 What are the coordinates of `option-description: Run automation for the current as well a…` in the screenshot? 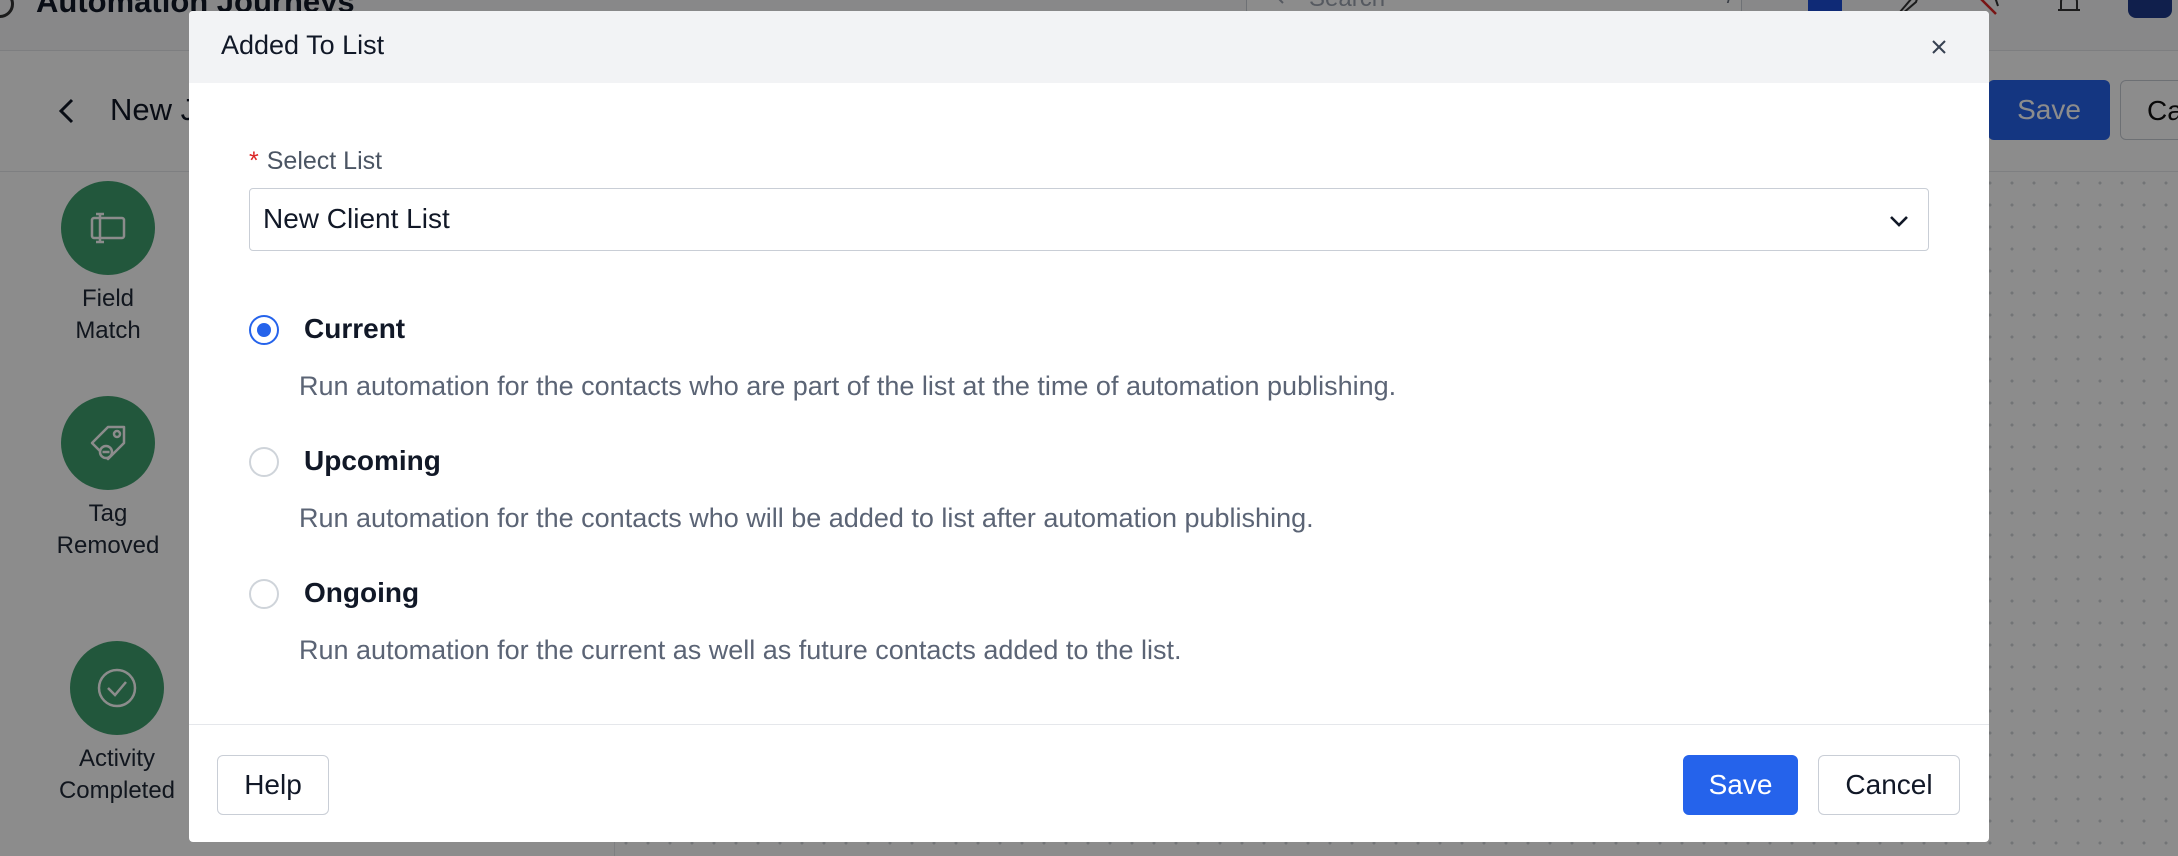 It's located at (740, 650).